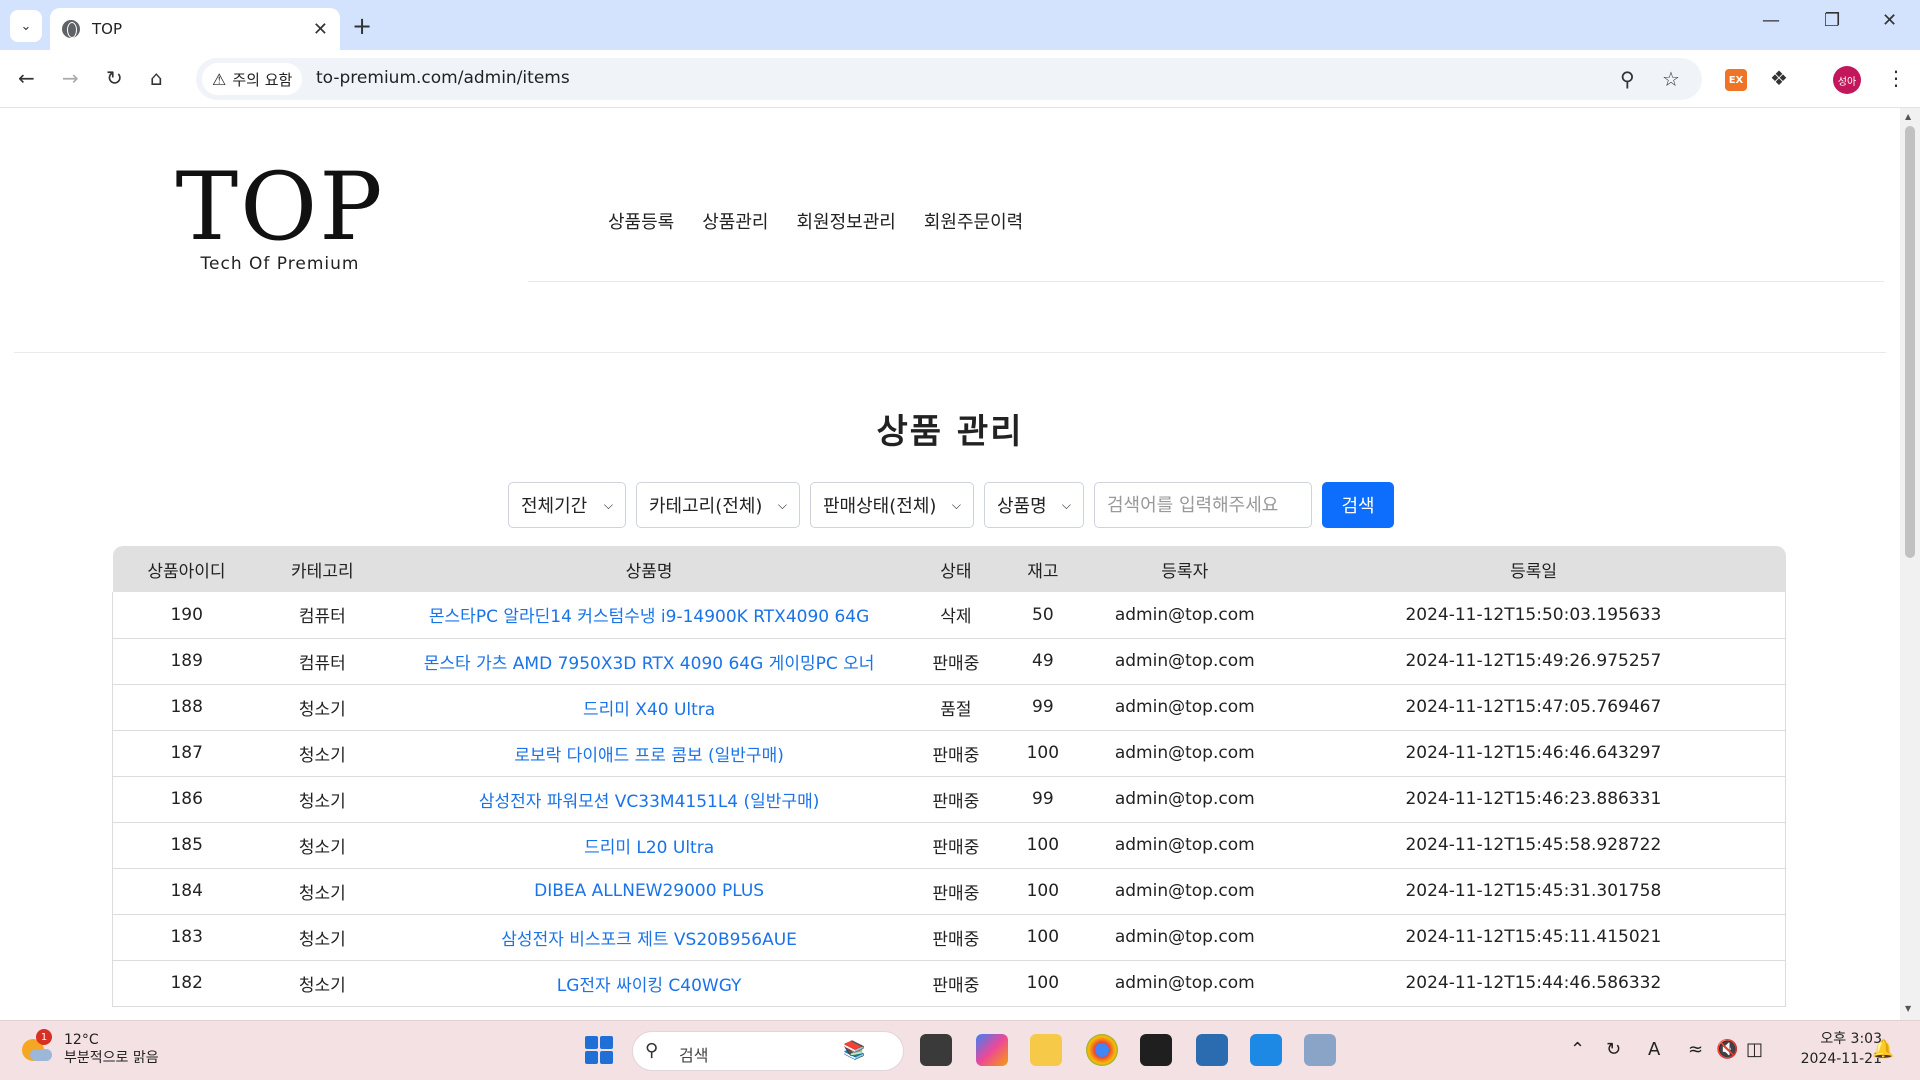 This screenshot has height=1080, width=1920. I want to click on zoom-icon: ⚲, so click(1627, 79).